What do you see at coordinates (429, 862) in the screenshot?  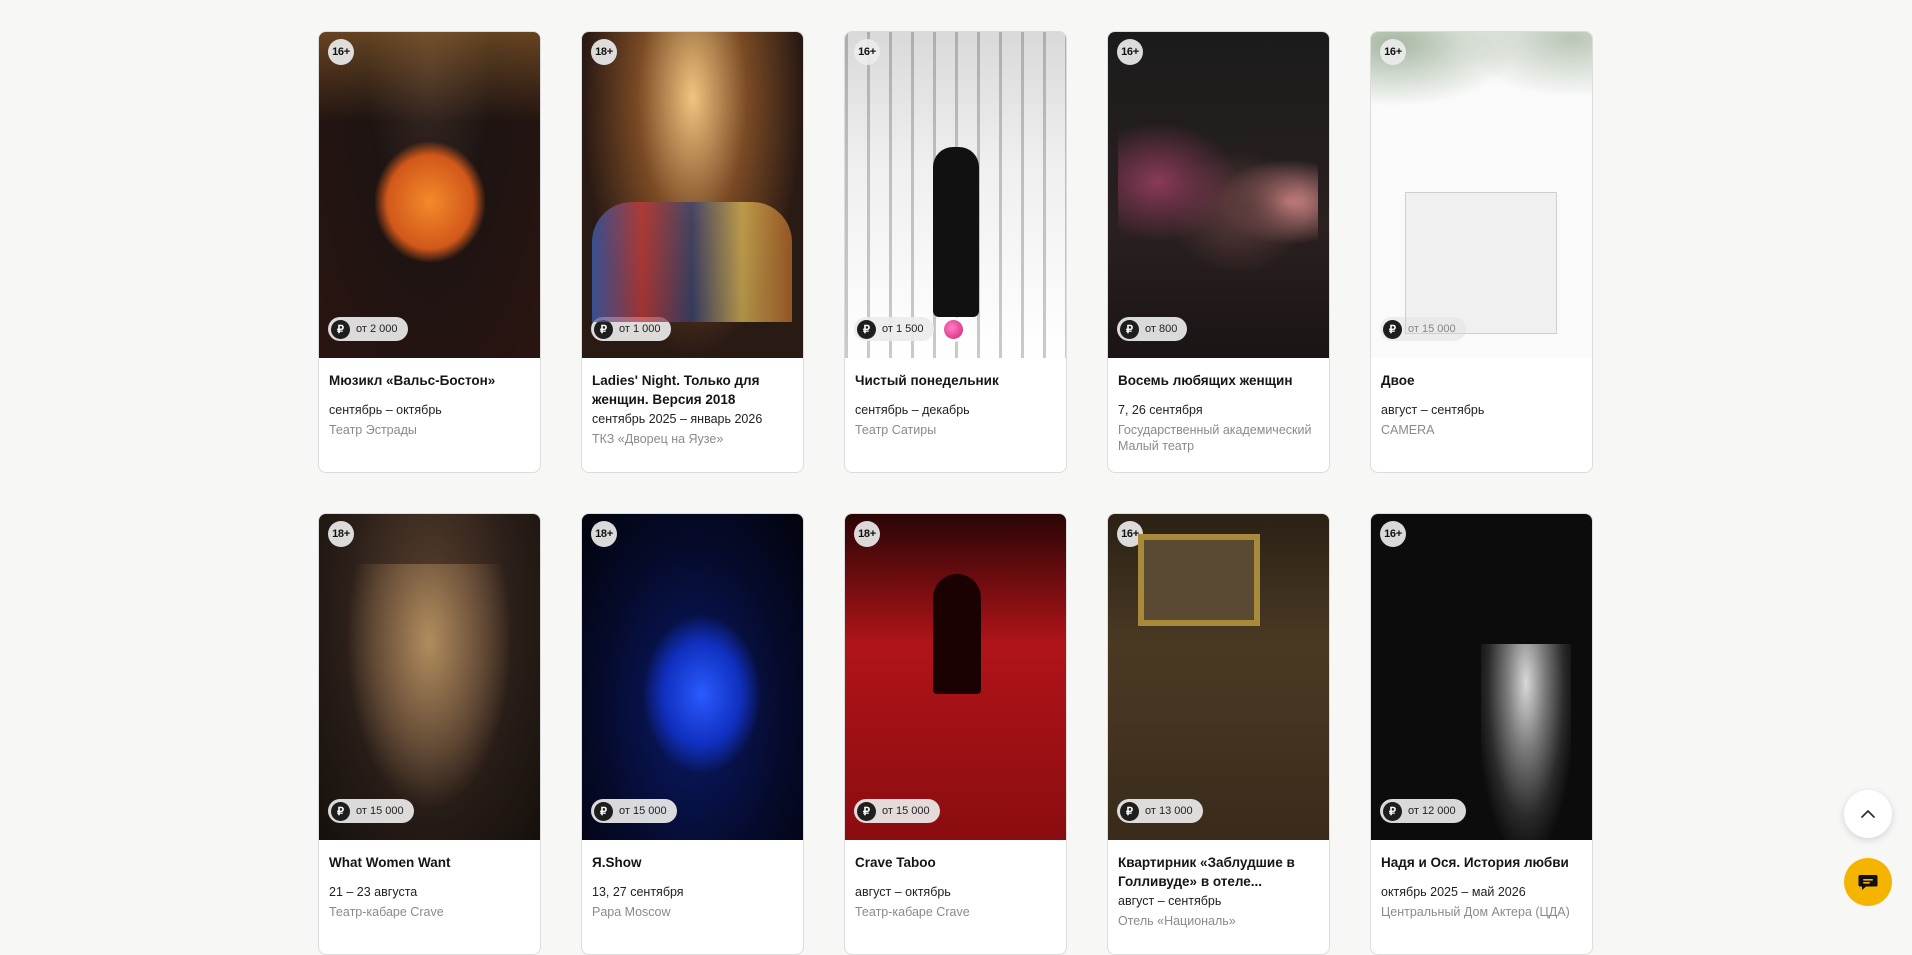 I see `event-title: What Women Want` at bounding box center [429, 862].